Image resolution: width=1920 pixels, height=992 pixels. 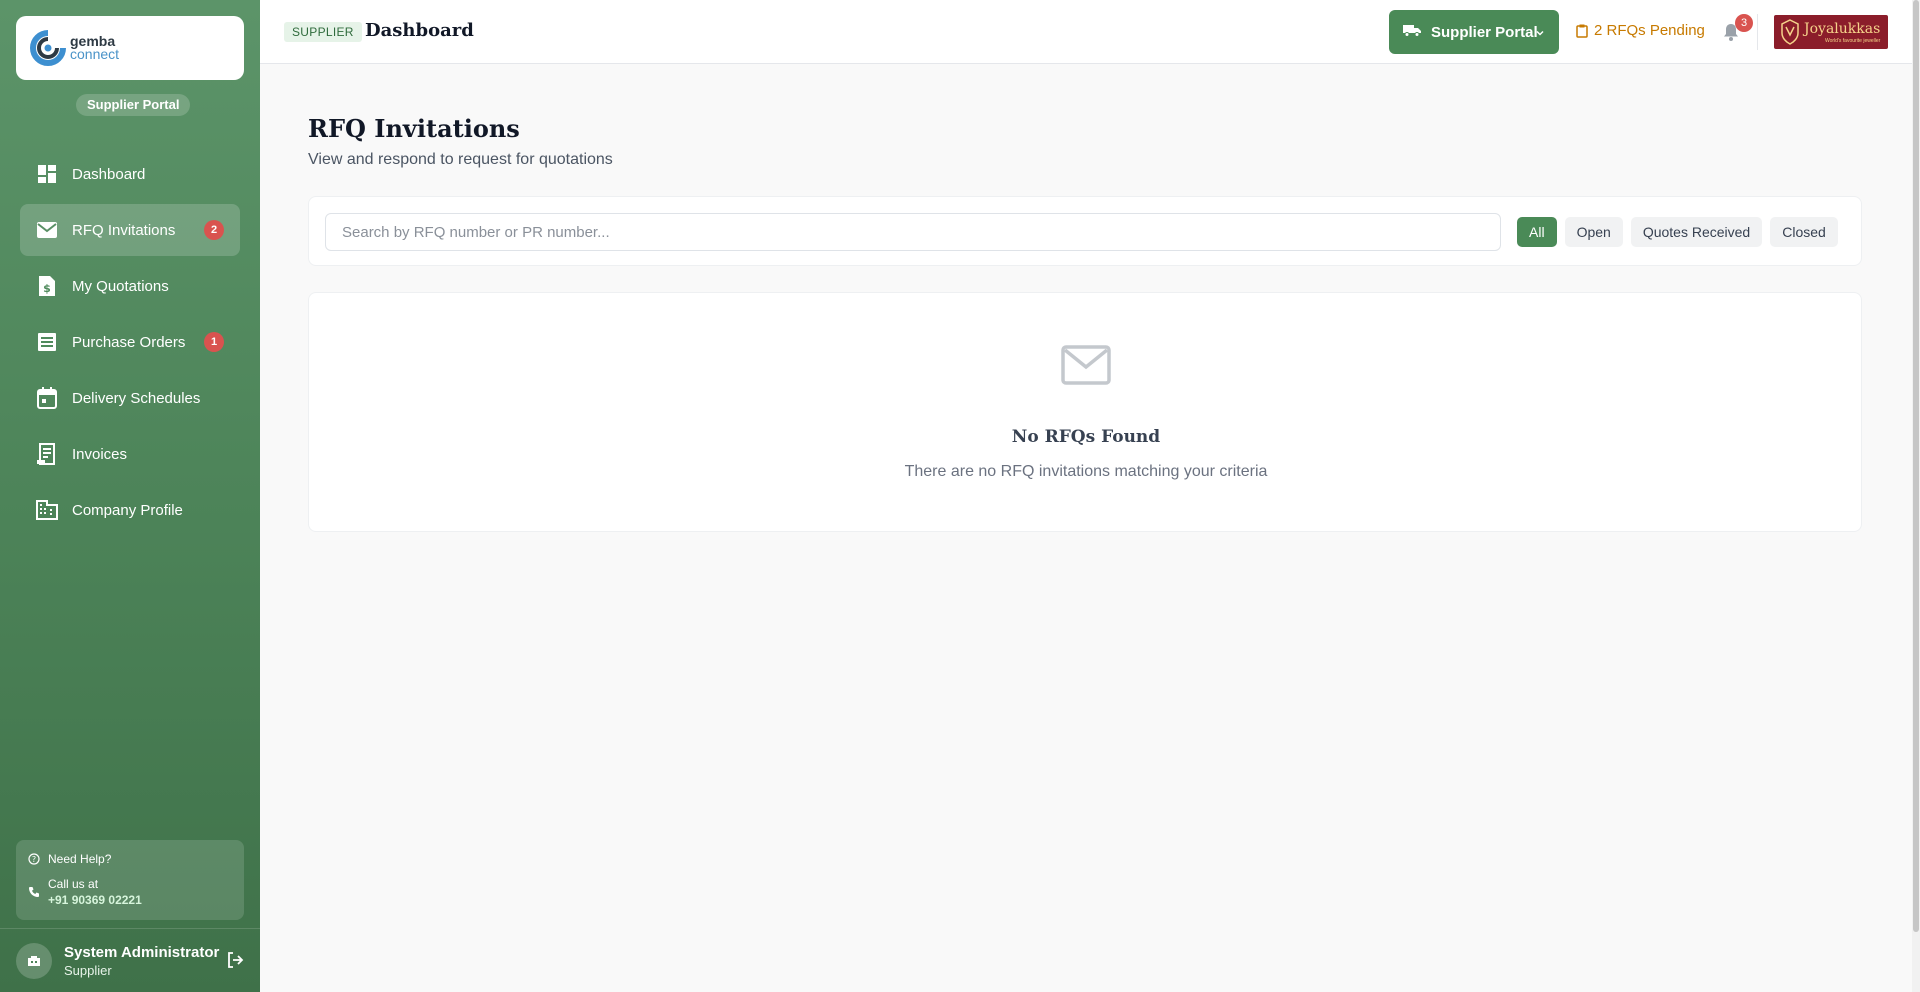 What do you see at coordinates (1804, 232) in the screenshot?
I see `filter-closed-button: Closed` at bounding box center [1804, 232].